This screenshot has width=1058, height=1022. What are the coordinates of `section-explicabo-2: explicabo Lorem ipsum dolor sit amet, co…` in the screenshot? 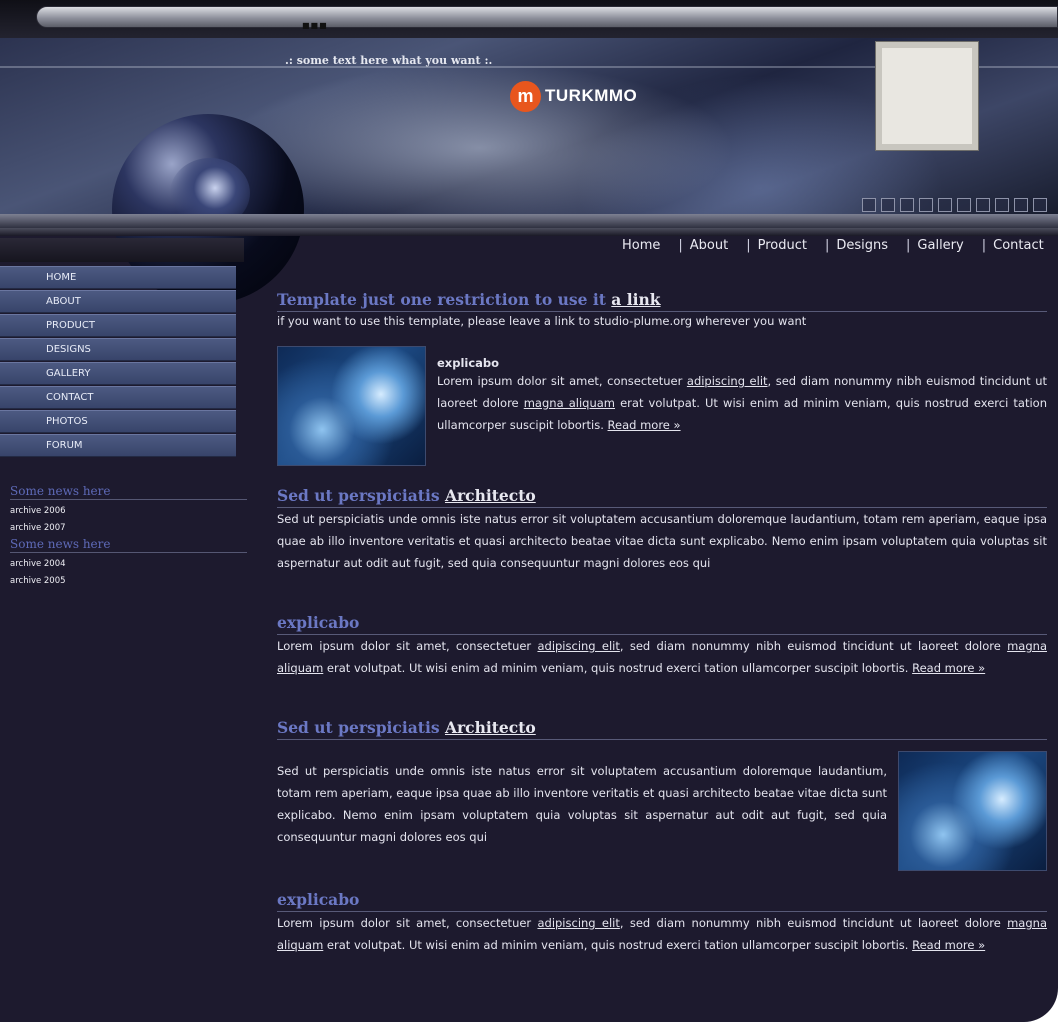 It's located at (662, 923).